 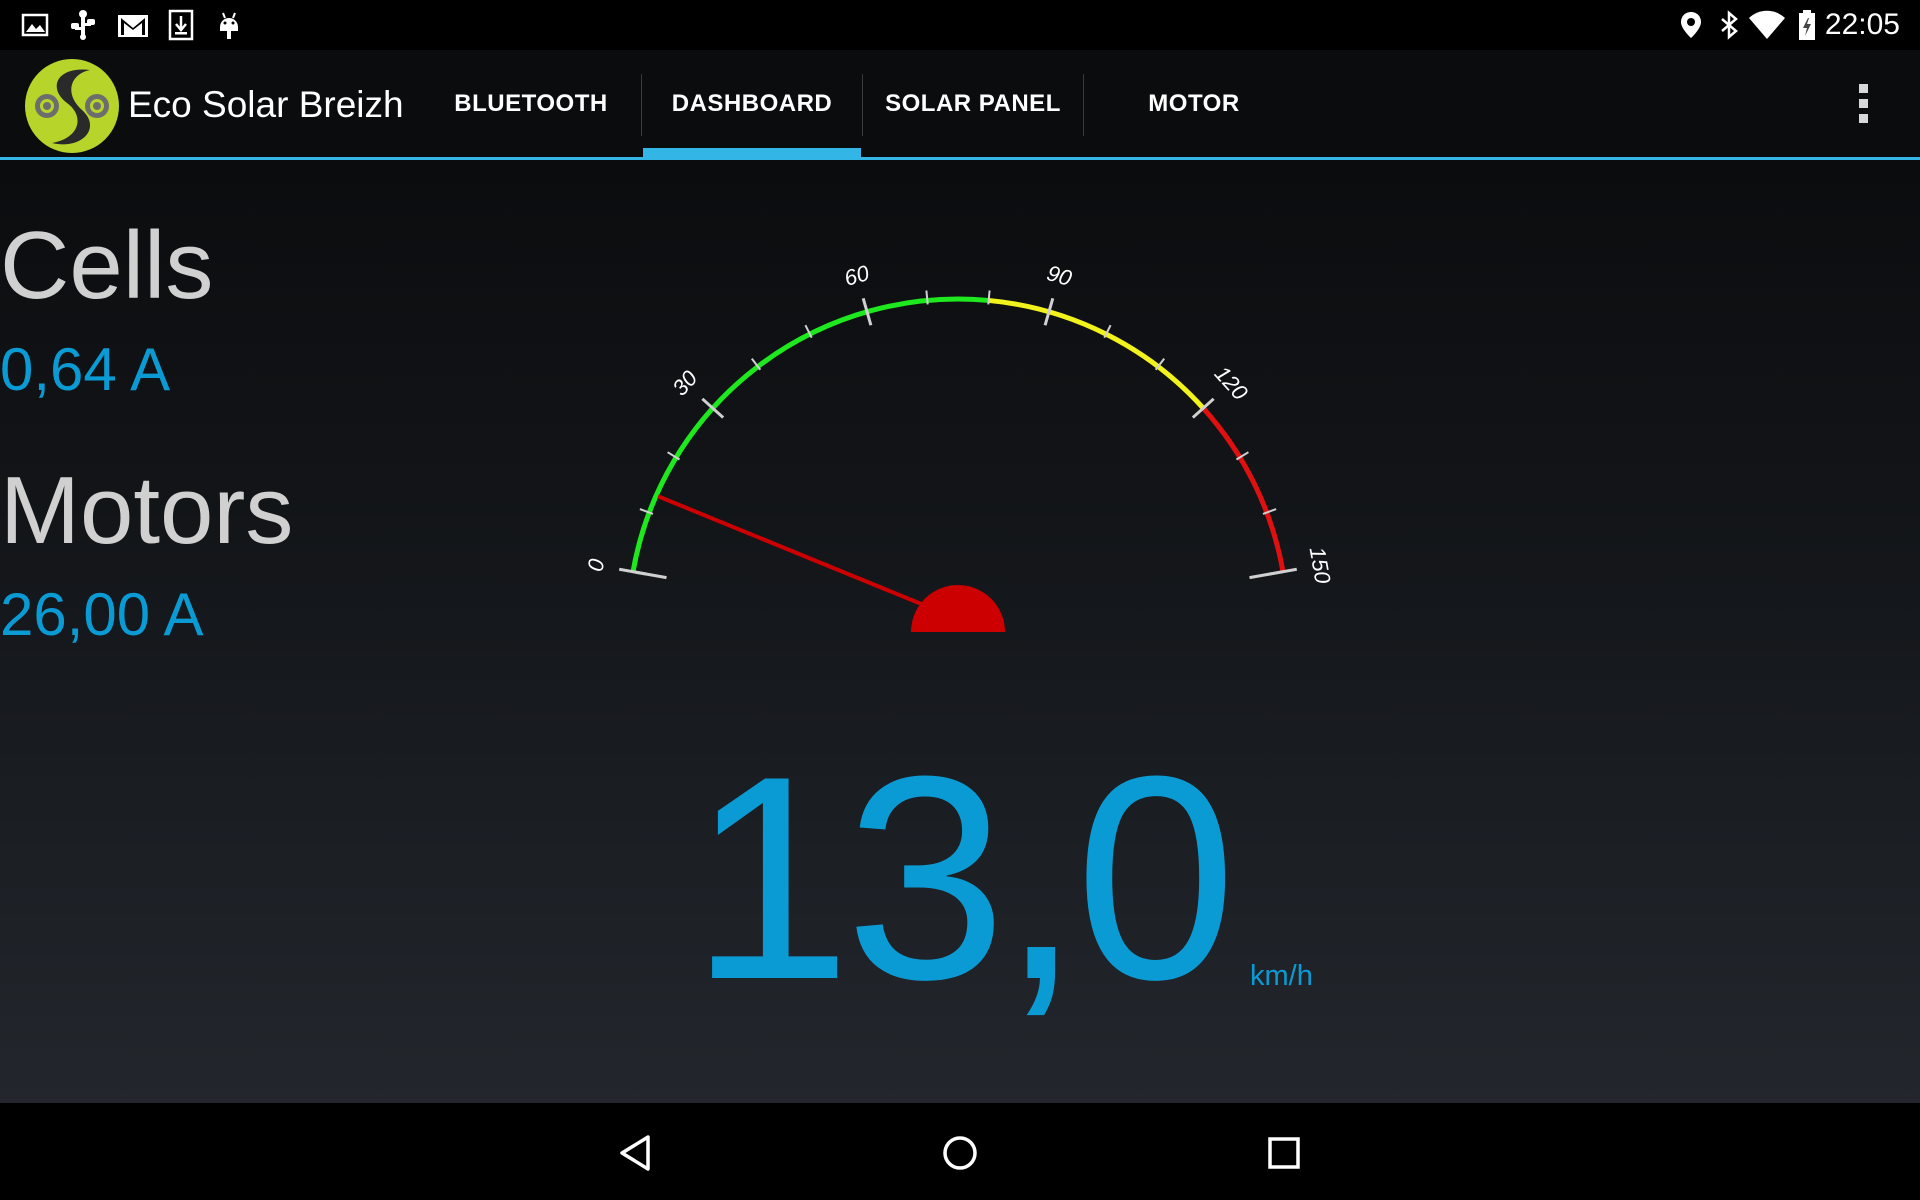 What do you see at coordinates (83, 25) in the screenshot?
I see `usb-debug-icon` at bounding box center [83, 25].